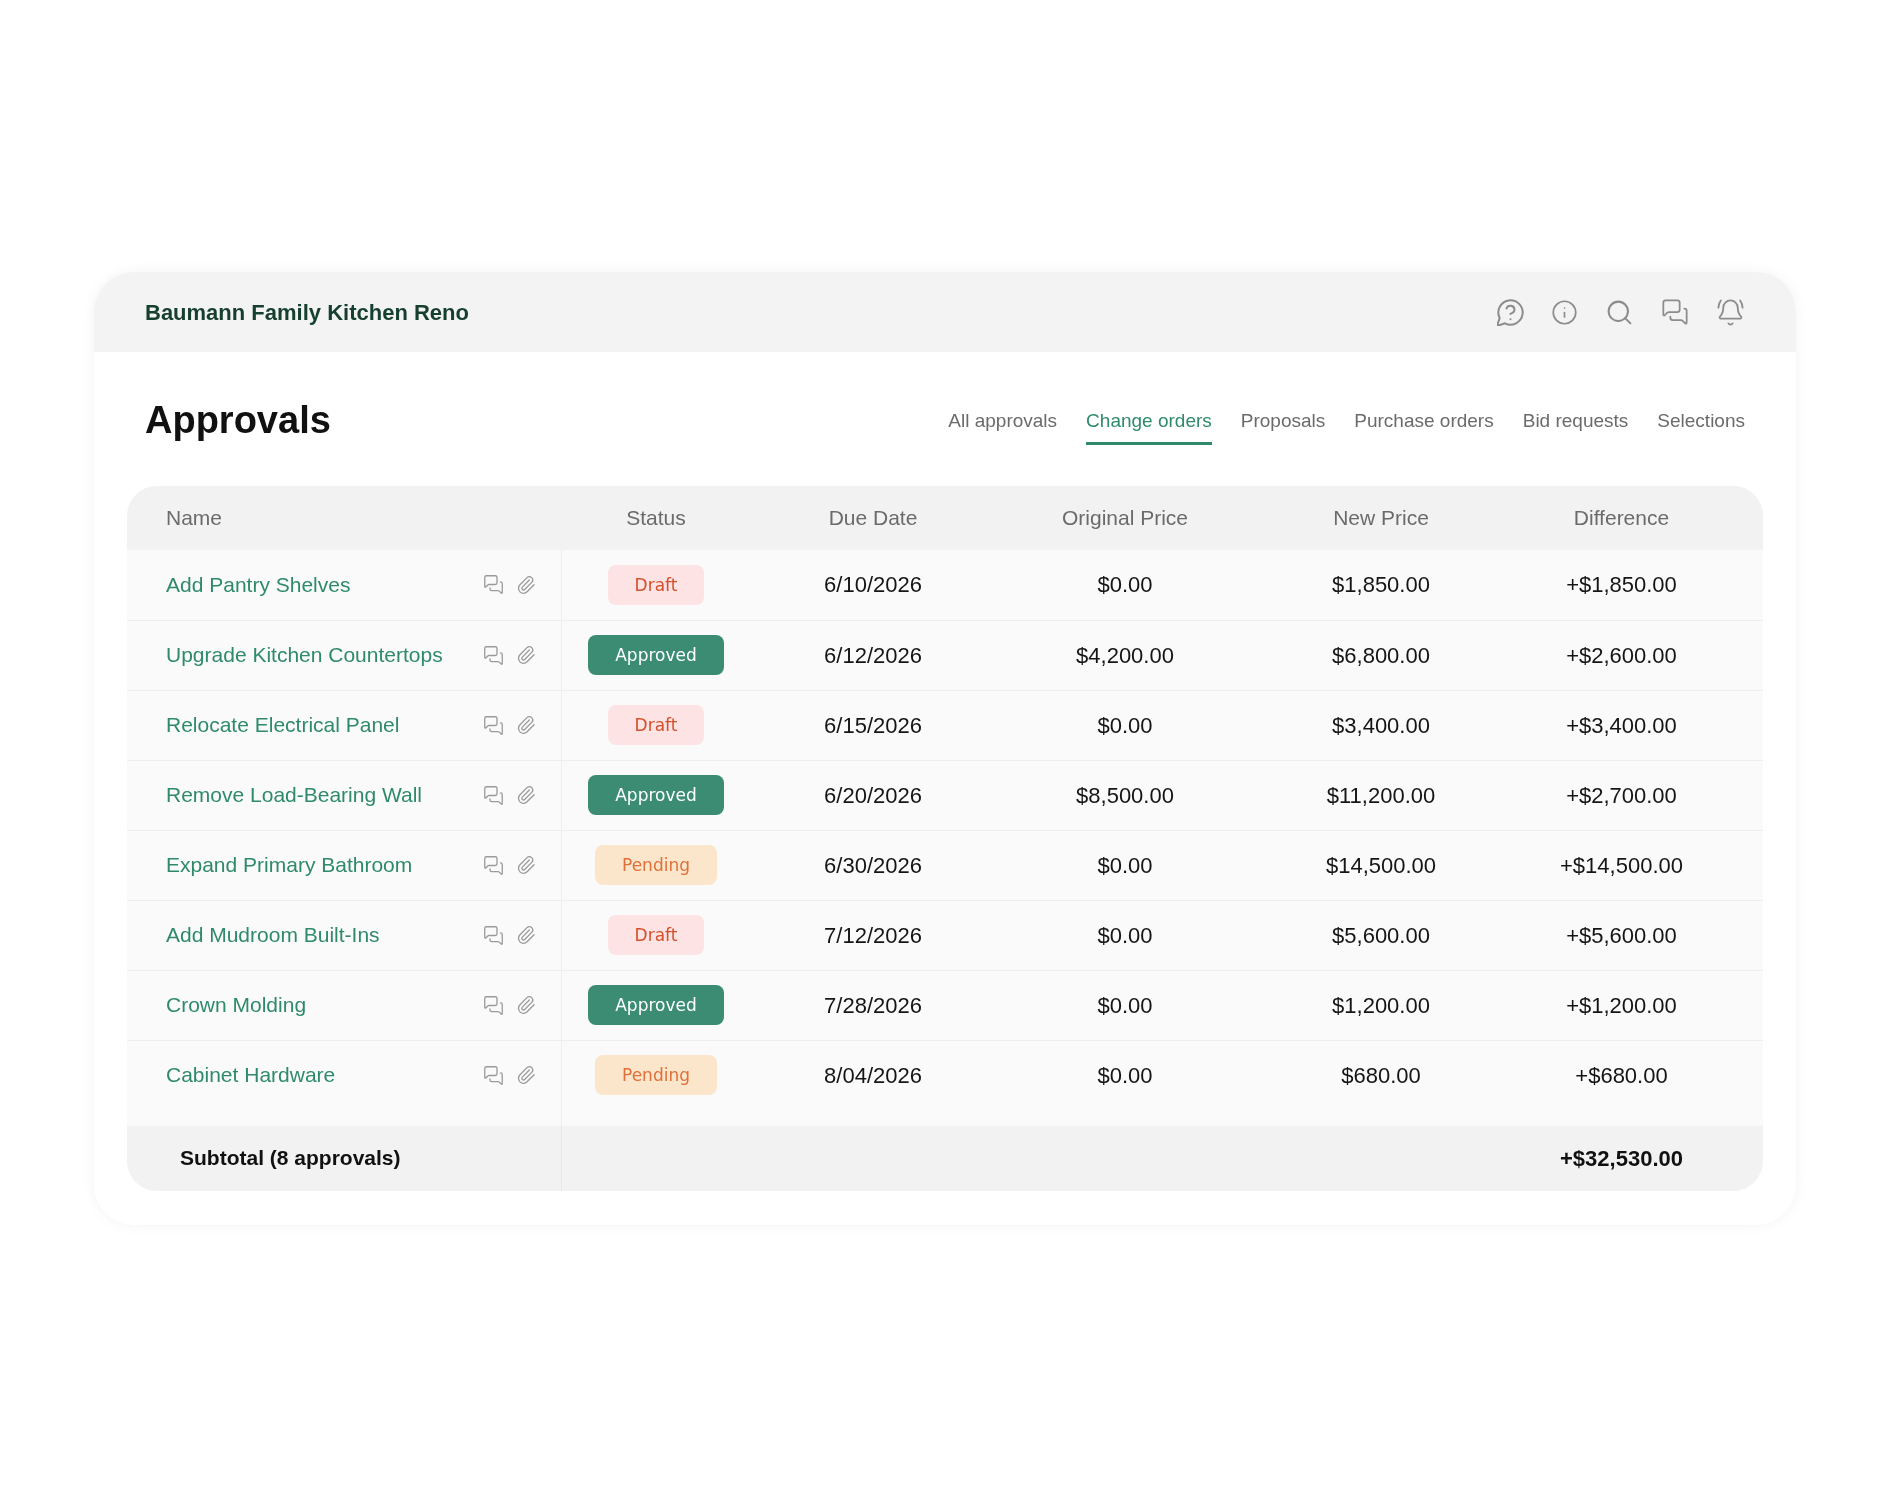 The image size is (1890, 1500). What do you see at coordinates (194, 517) in the screenshot?
I see `column-heading: Name` at bounding box center [194, 517].